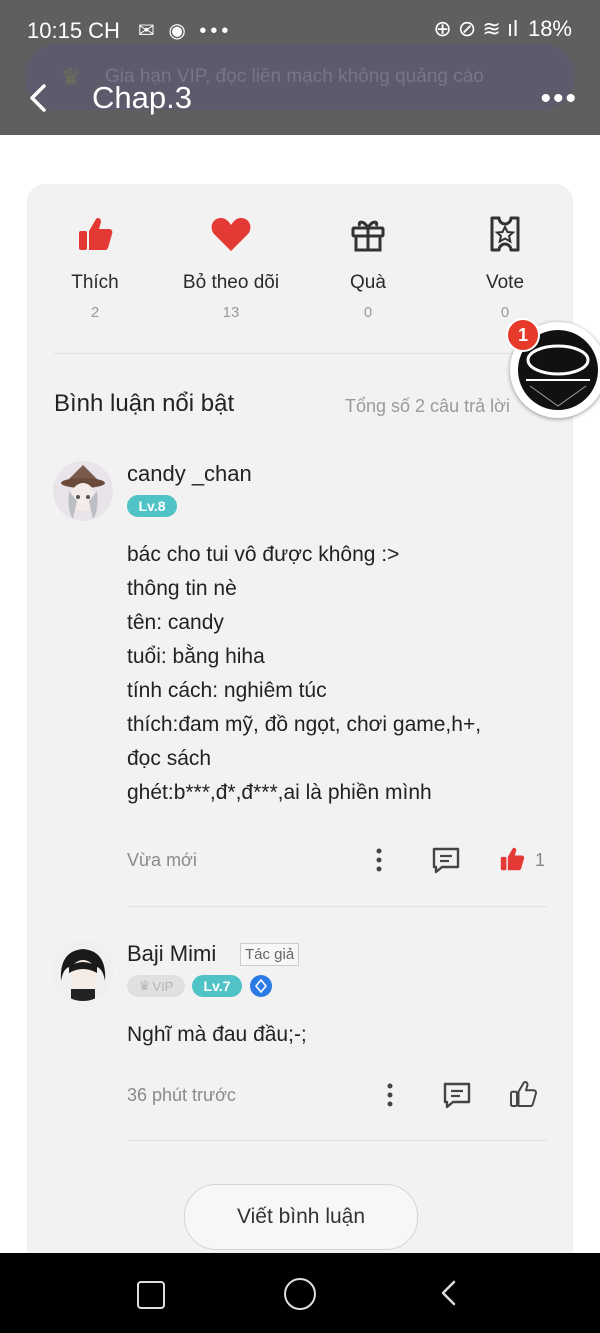 The height and width of the screenshot is (1333, 600). Describe the element at coordinates (189, 474) in the screenshot. I see `comment-username: candy _chan` at that location.